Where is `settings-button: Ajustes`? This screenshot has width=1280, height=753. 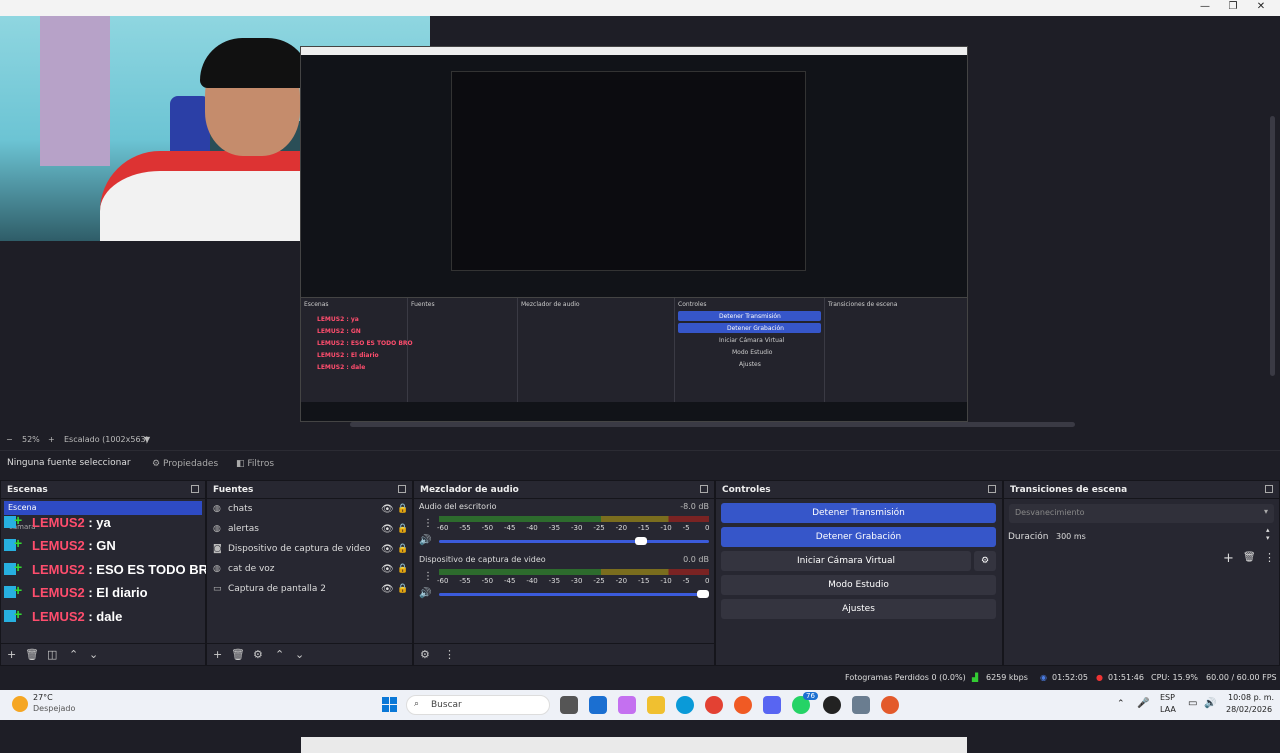 settings-button: Ajustes is located at coordinates (858, 609).